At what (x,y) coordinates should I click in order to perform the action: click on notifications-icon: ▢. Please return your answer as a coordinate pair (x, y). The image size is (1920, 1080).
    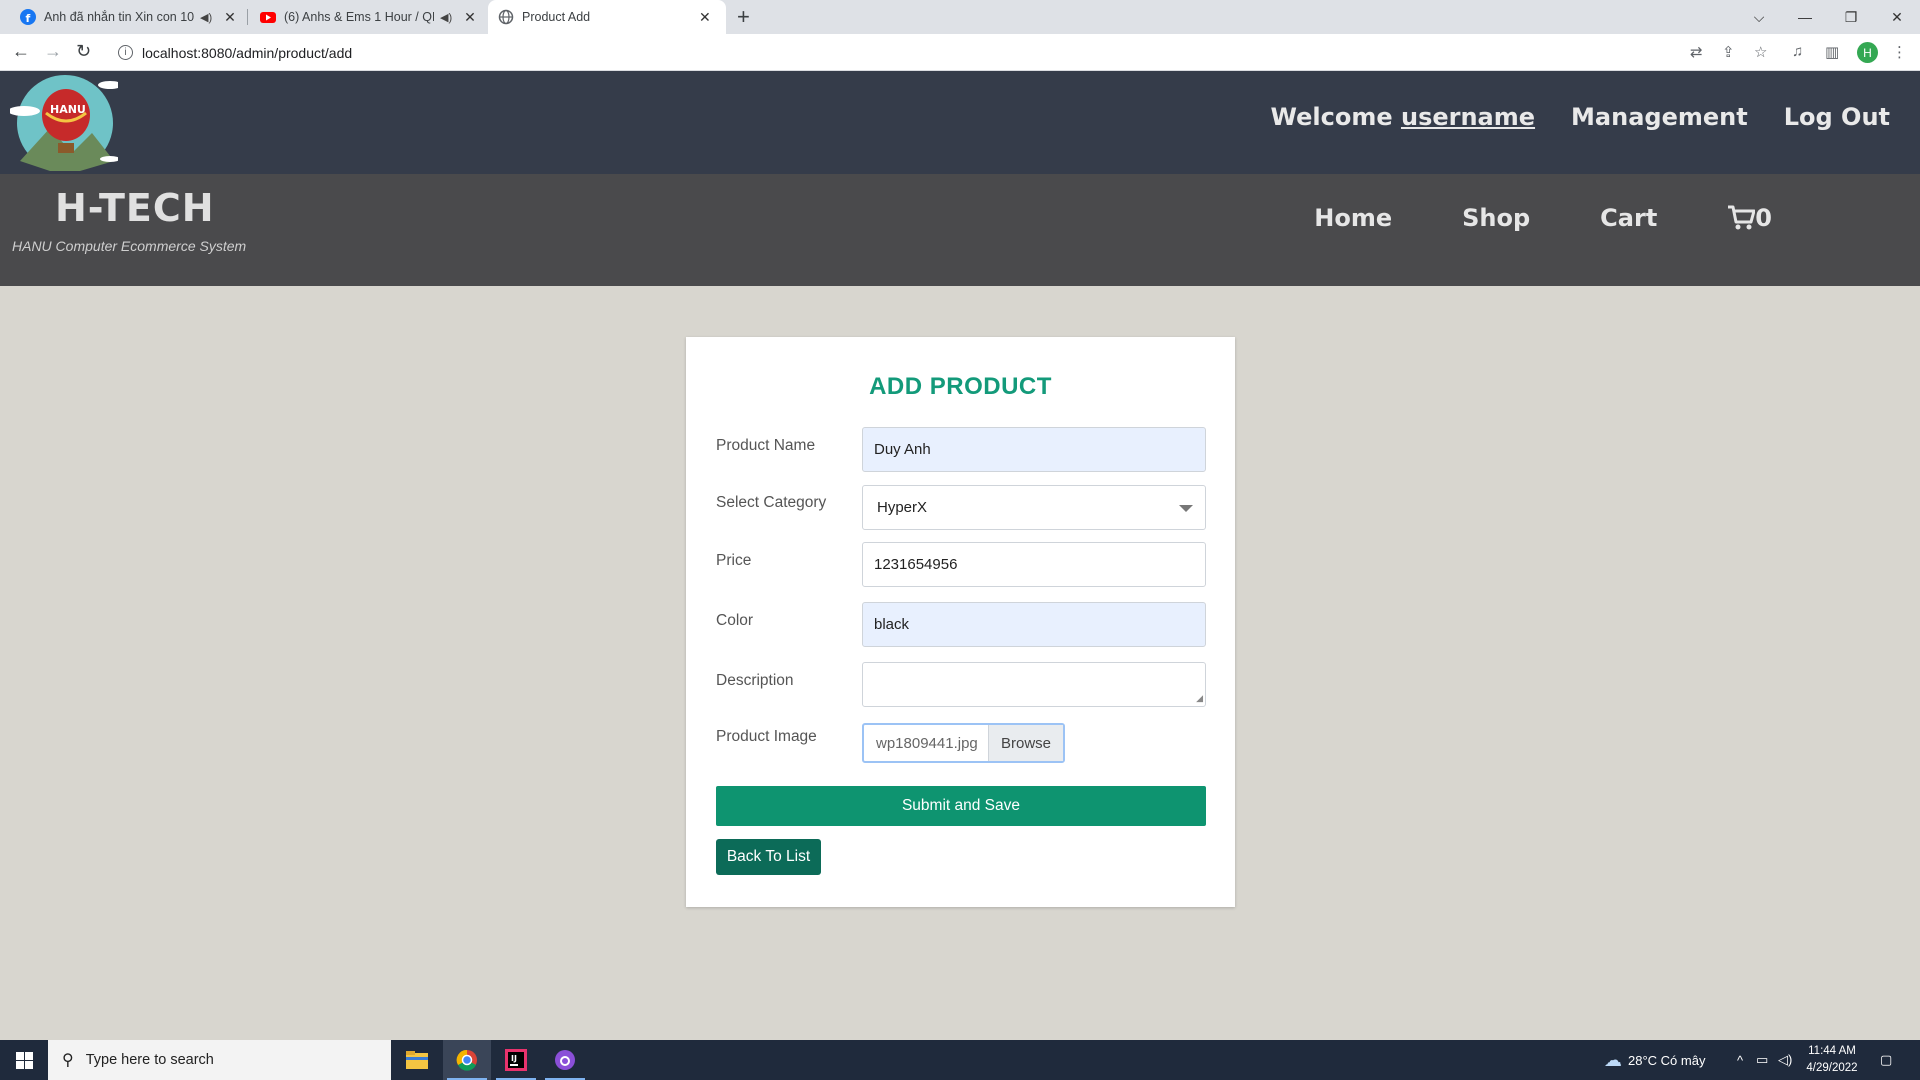
    Looking at the image, I should click on (1886, 1060).